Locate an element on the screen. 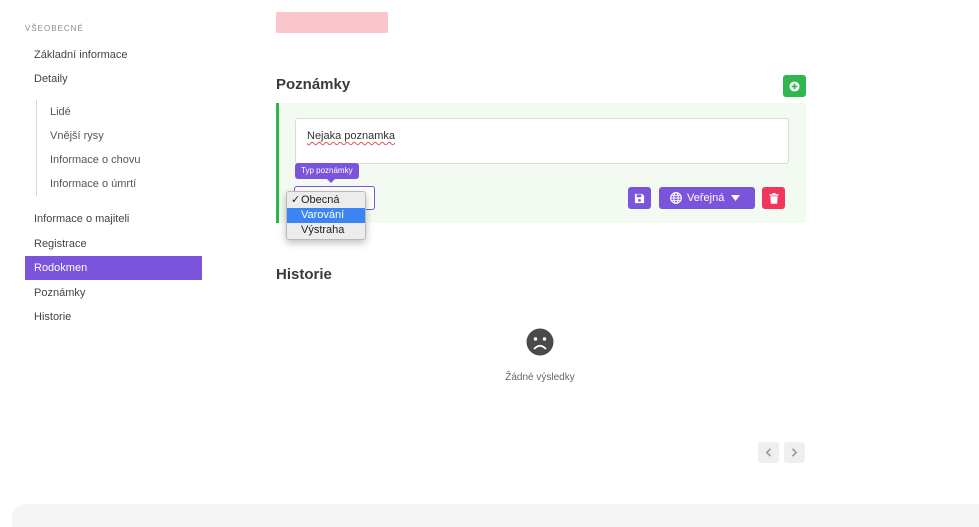 The width and height of the screenshot is (979, 527). note-type-option-obecna: ✓Obecná is located at coordinates (326, 200).